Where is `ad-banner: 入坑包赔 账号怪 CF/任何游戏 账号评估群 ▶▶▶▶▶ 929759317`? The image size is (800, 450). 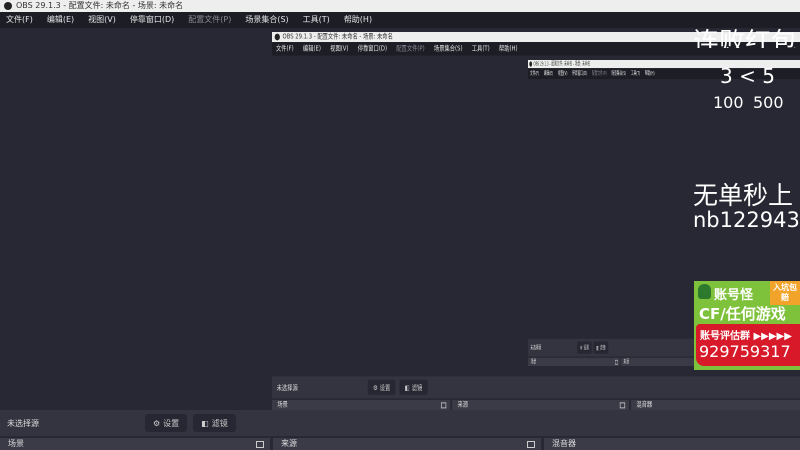
ad-banner: 入坑包赔 账号怪 CF/任何游戏 账号评估群 ▶▶▶▶▶ 929759317 is located at coordinates (747, 325).